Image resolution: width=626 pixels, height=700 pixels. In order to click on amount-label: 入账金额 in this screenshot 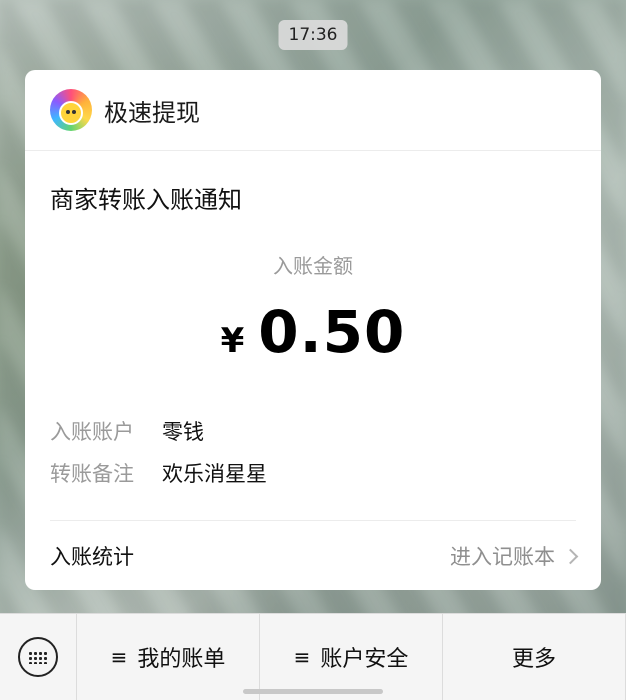, I will do `click(313, 266)`.